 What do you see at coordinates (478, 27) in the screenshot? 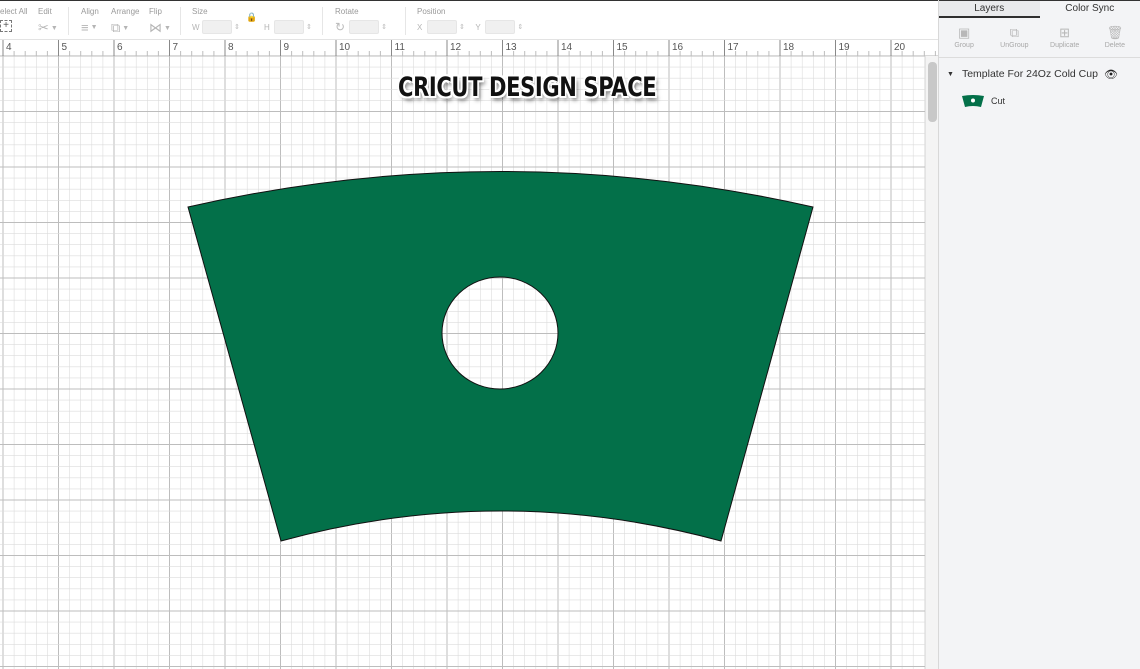
I see `y-prefix: Y` at bounding box center [478, 27].